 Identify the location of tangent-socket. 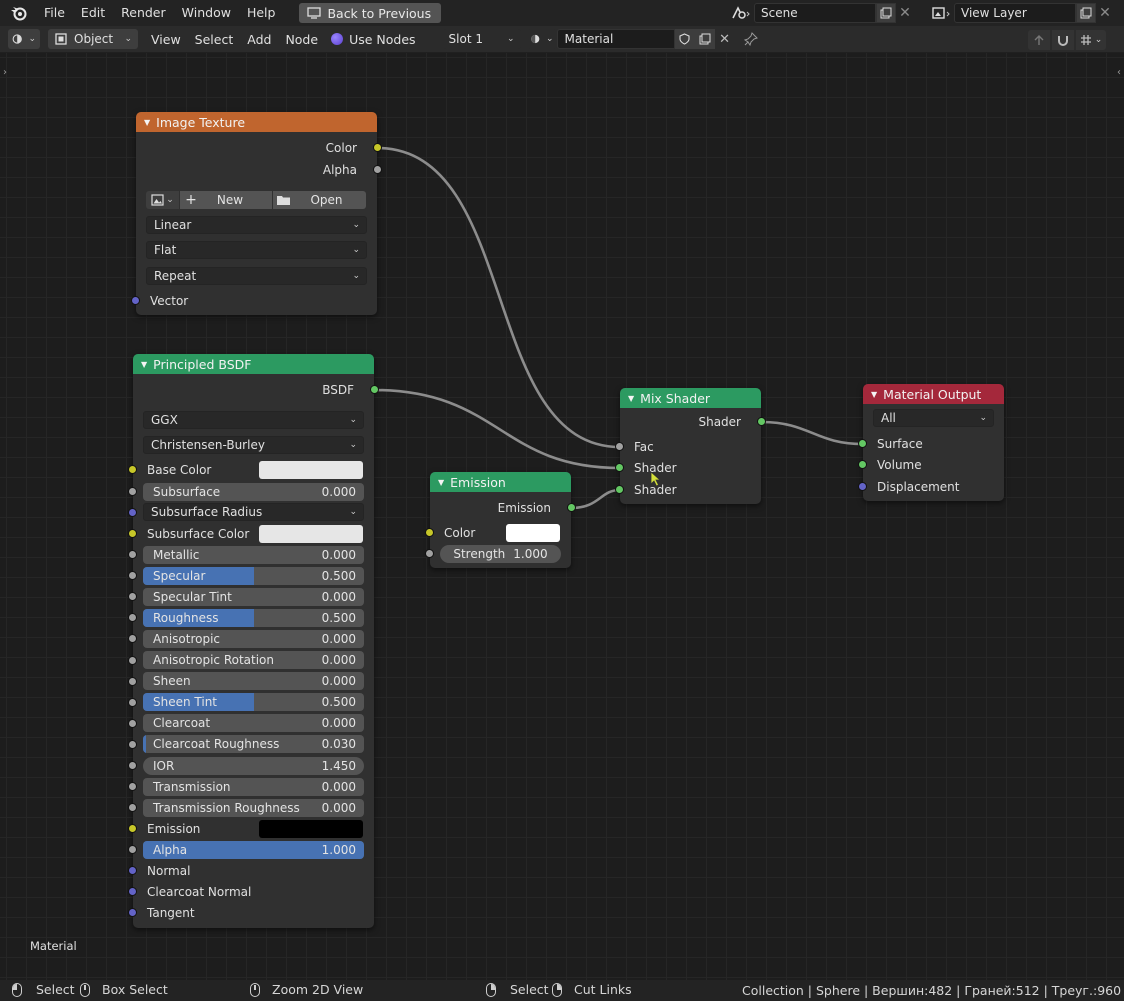
(132, 912).